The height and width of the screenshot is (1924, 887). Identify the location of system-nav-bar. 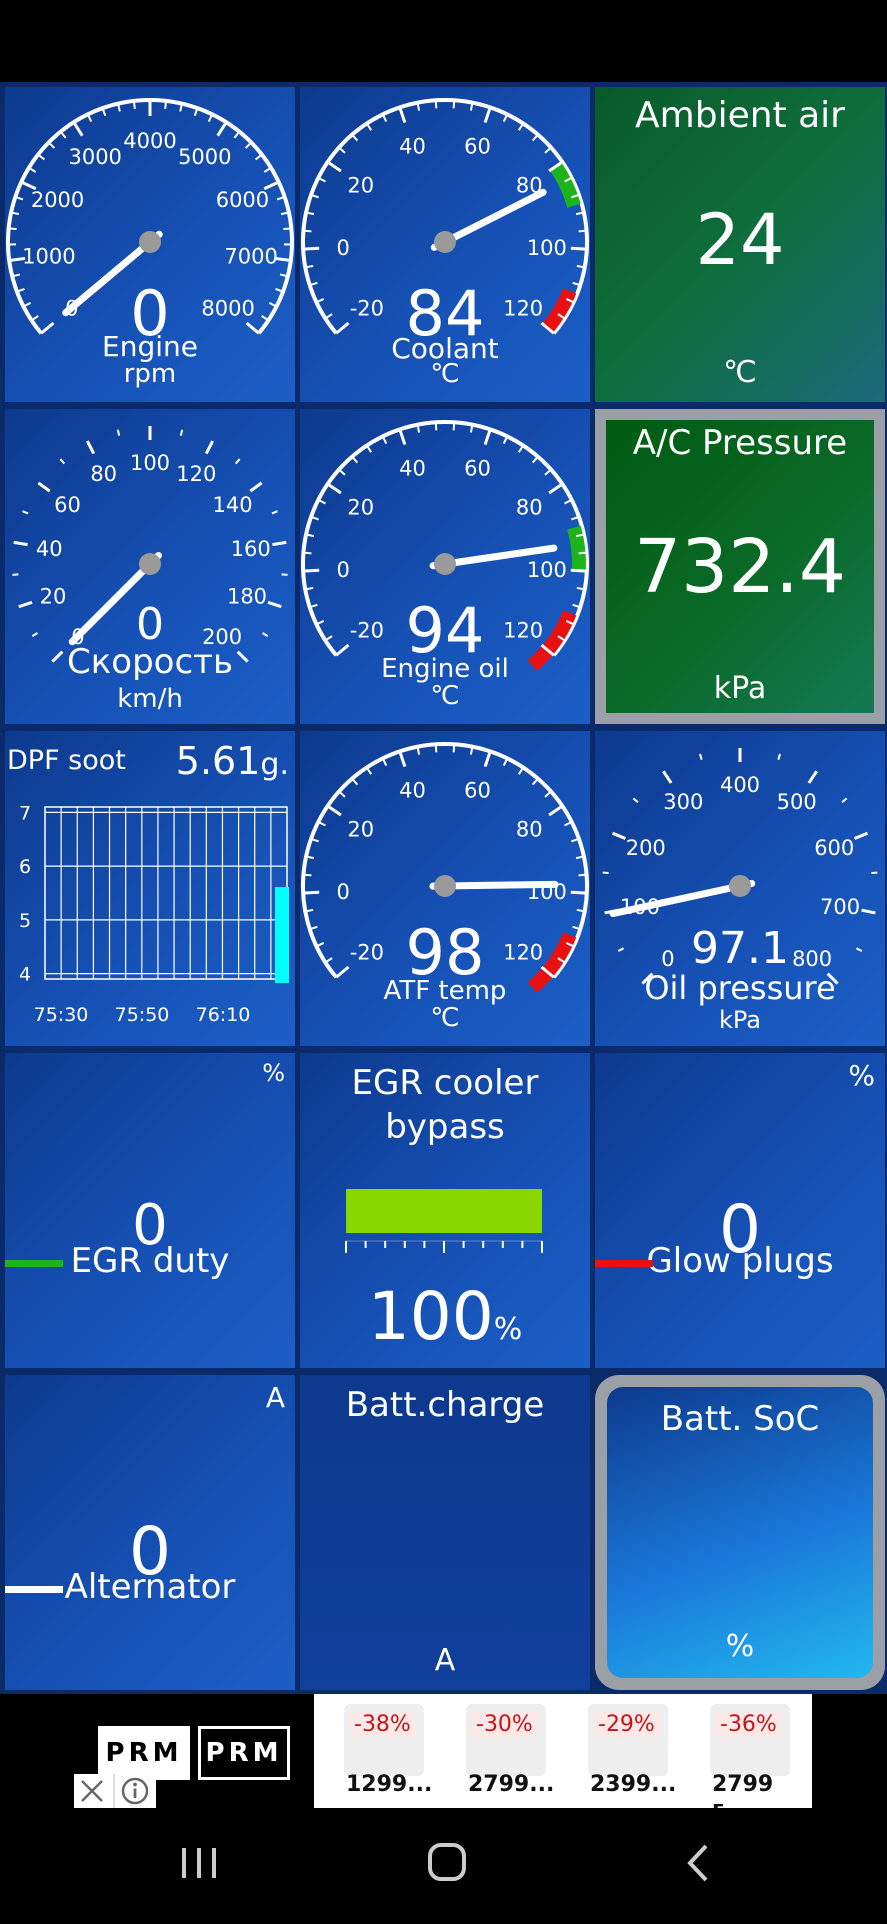
(443, 1864).